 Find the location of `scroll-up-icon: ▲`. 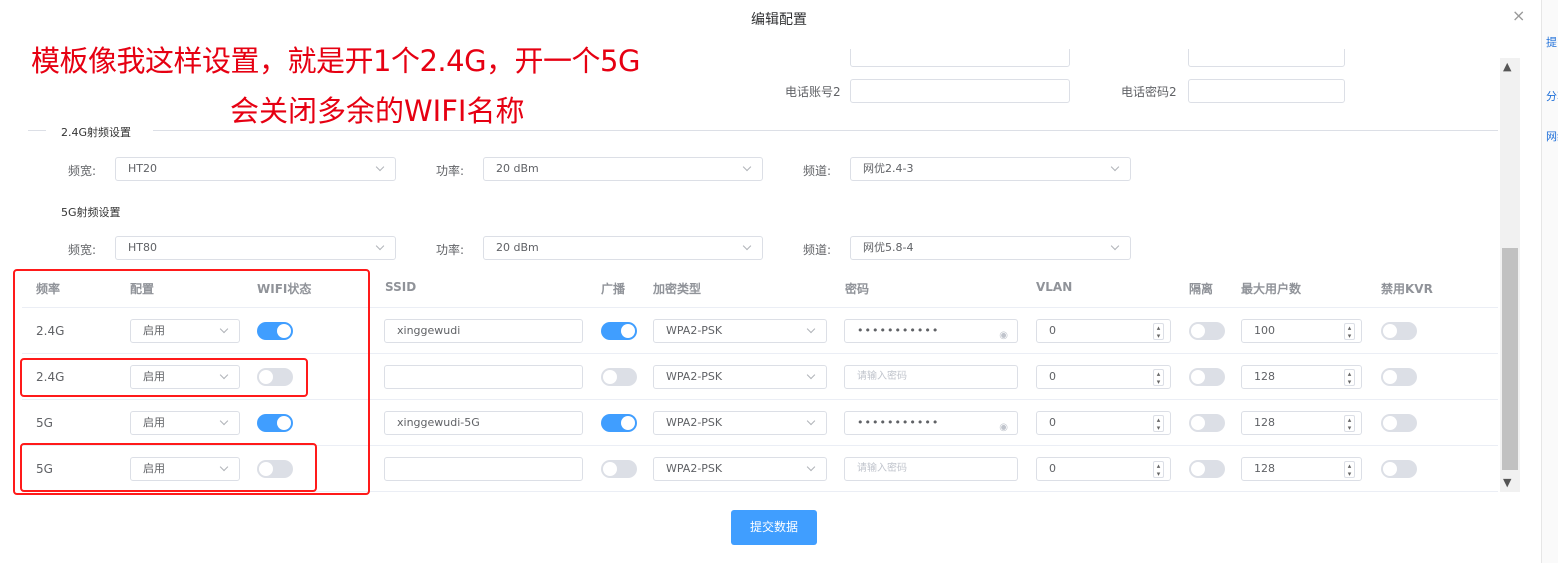

scroll-up-icon: ▲ is located at coordinates (1507, 66).